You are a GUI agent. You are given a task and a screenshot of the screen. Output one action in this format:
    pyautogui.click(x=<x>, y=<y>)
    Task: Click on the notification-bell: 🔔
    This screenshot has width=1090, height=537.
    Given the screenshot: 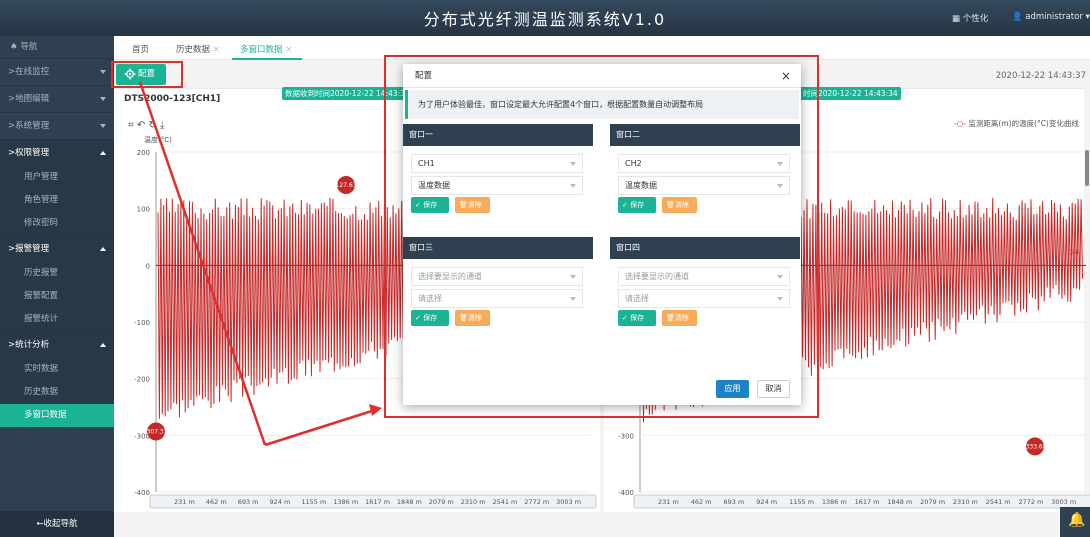 What is the action you would take?
    pyautogui.click(x=1075, y=522)
    